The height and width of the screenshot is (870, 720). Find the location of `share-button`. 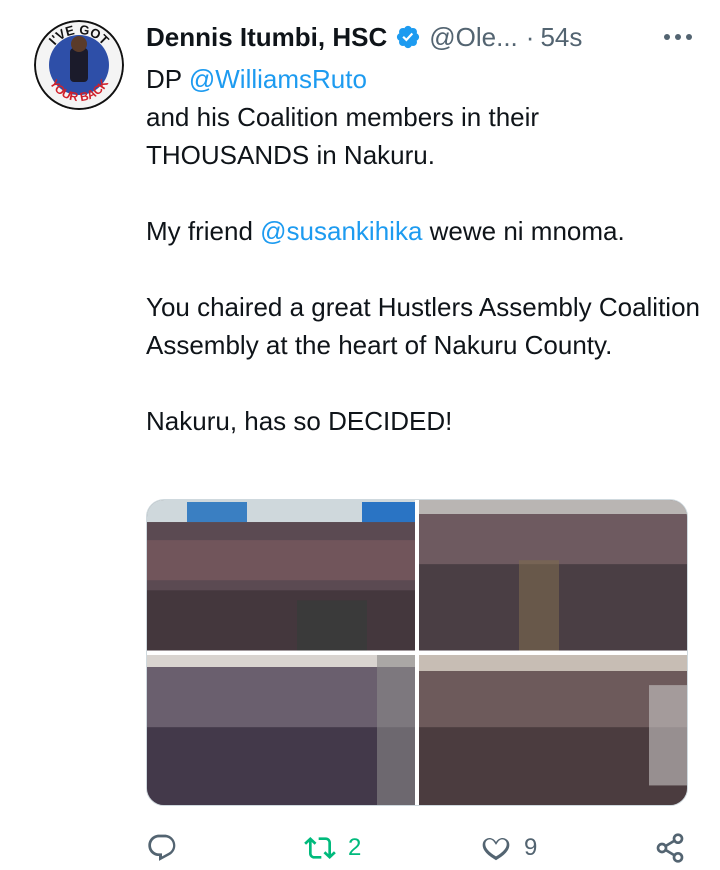

share-button is located at coordinates (670, 848).